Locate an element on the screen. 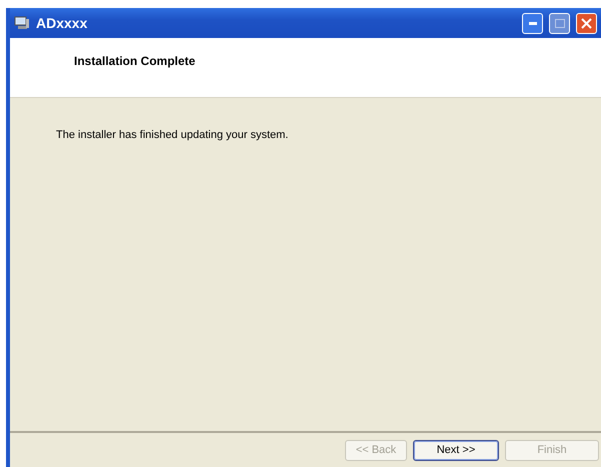 Image resolution: width=601 pixels, height=467 pixels. minimize-button is located at coordinates (532, 23).